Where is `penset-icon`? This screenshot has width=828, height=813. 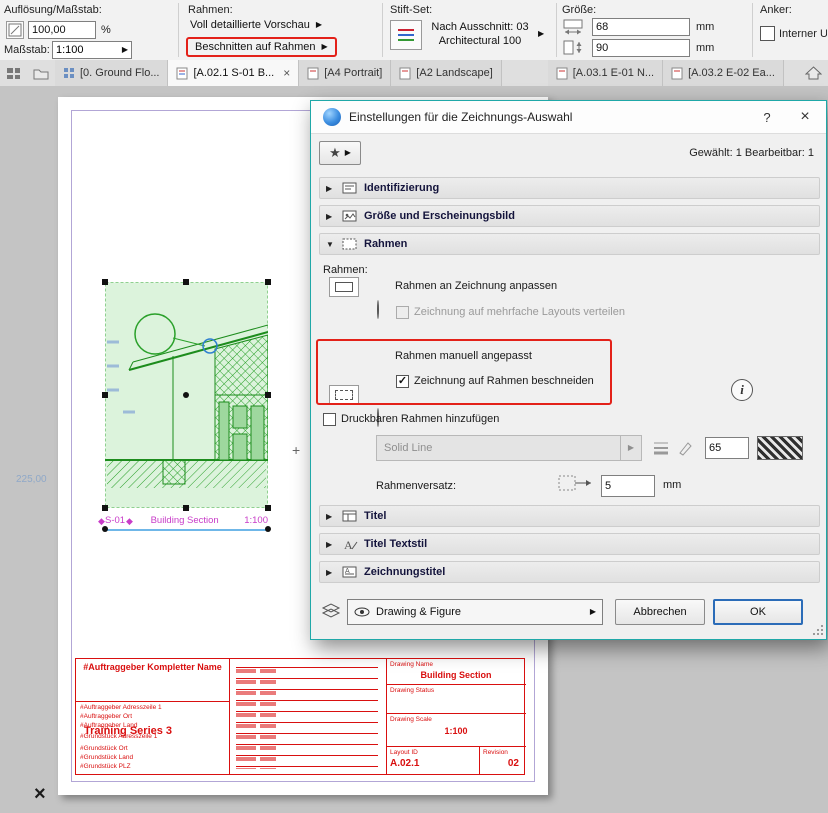
penset-icon is located at coordinates (406, 35).